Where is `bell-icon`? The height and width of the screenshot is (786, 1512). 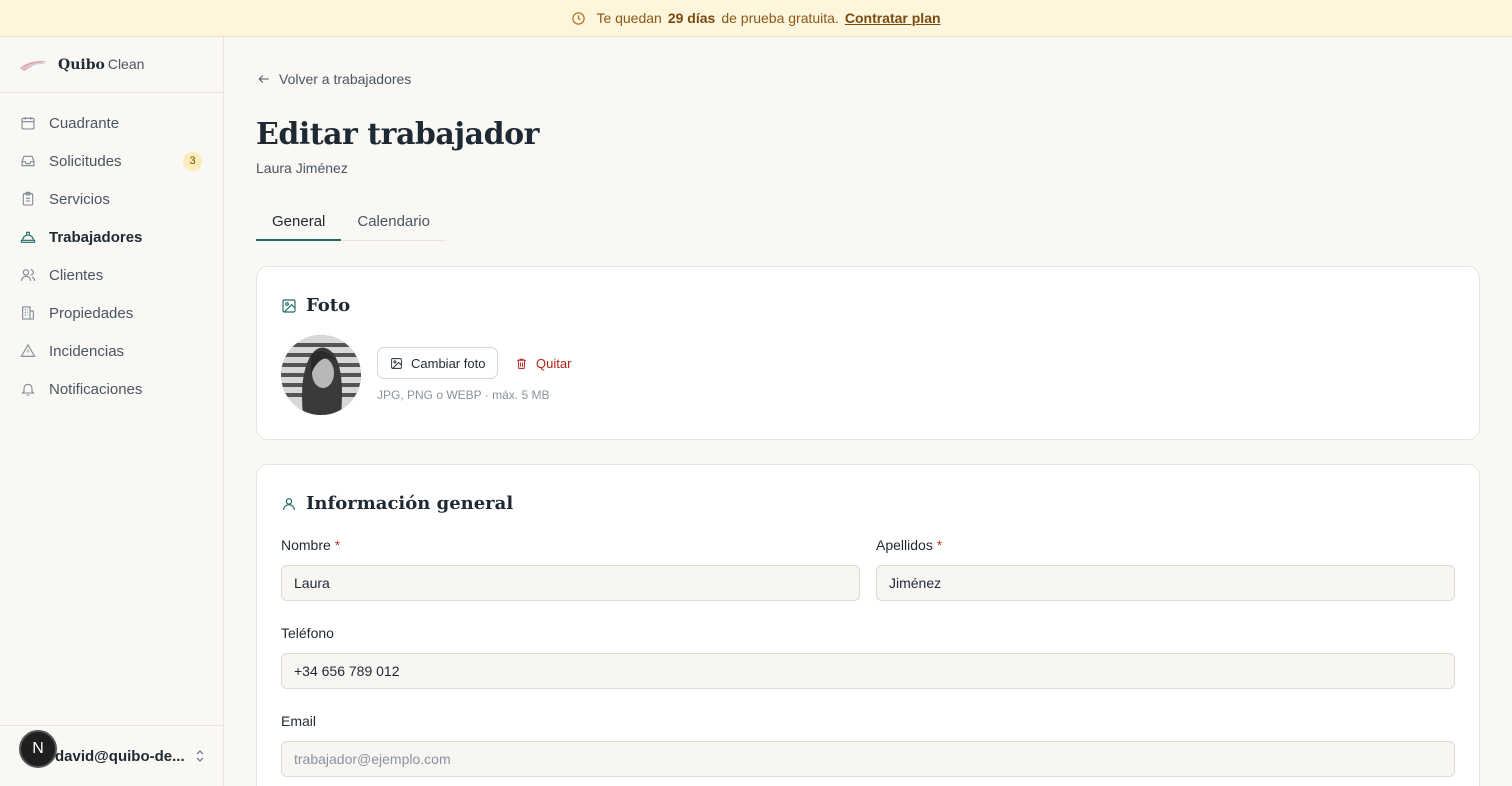 bell-icon is located at coordinates (28, 389).